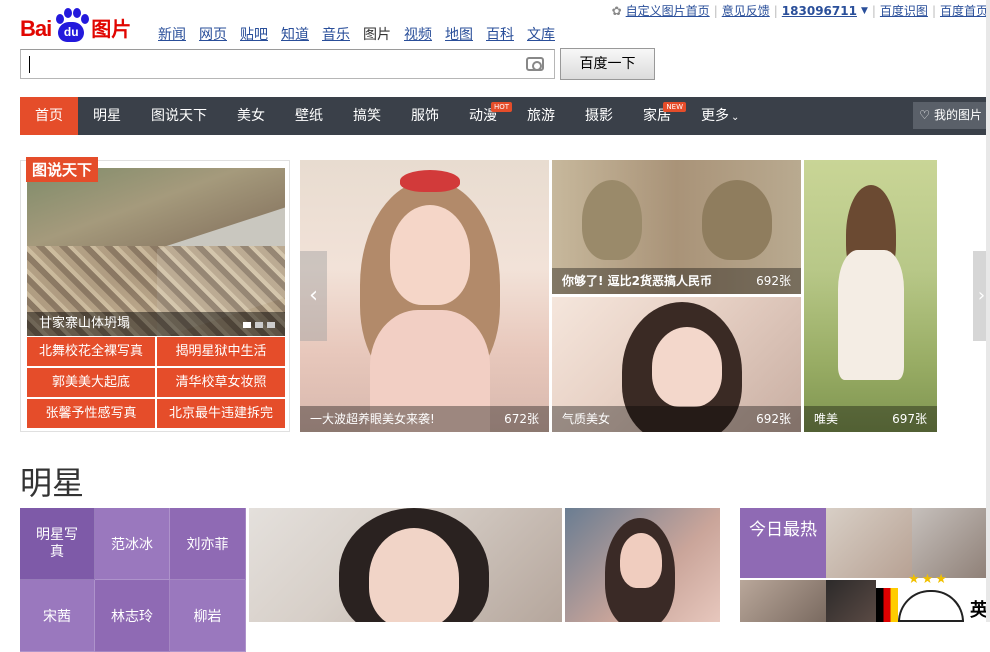  Describe the element at coordinates (637, 281) in the screenshot. I see `tile-money-title: 你够了! 逗比2货恶搞人民币` at that location.